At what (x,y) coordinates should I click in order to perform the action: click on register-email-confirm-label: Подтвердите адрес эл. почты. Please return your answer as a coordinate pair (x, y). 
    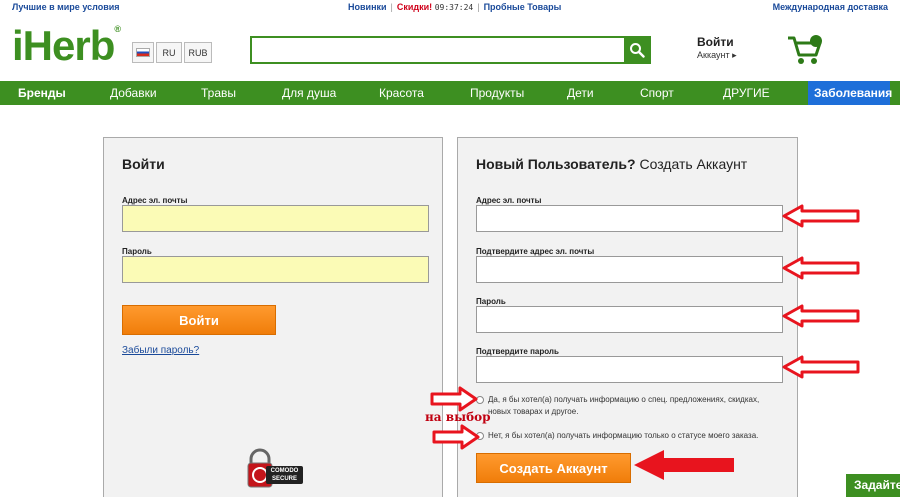
    Looking at the image, I should click on (535, 251).